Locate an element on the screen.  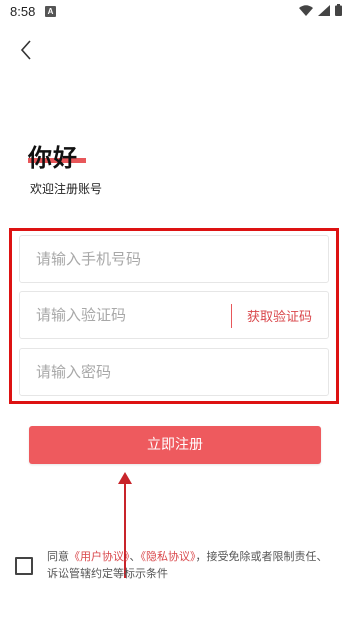
get-code-button: 获取验证码 is located at coordinates (279, 315).